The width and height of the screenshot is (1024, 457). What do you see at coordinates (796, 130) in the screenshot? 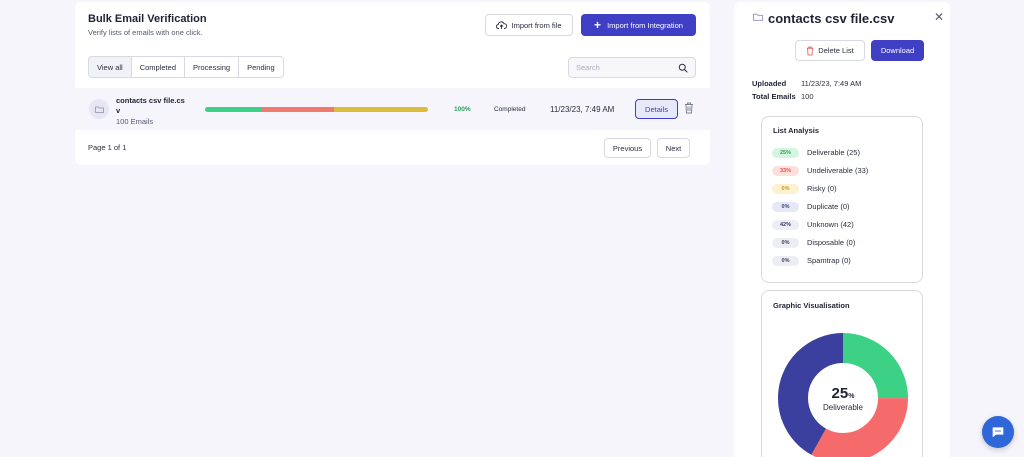
I see `list-analysis-title: List Analysis` at bounding box center [796, 130].